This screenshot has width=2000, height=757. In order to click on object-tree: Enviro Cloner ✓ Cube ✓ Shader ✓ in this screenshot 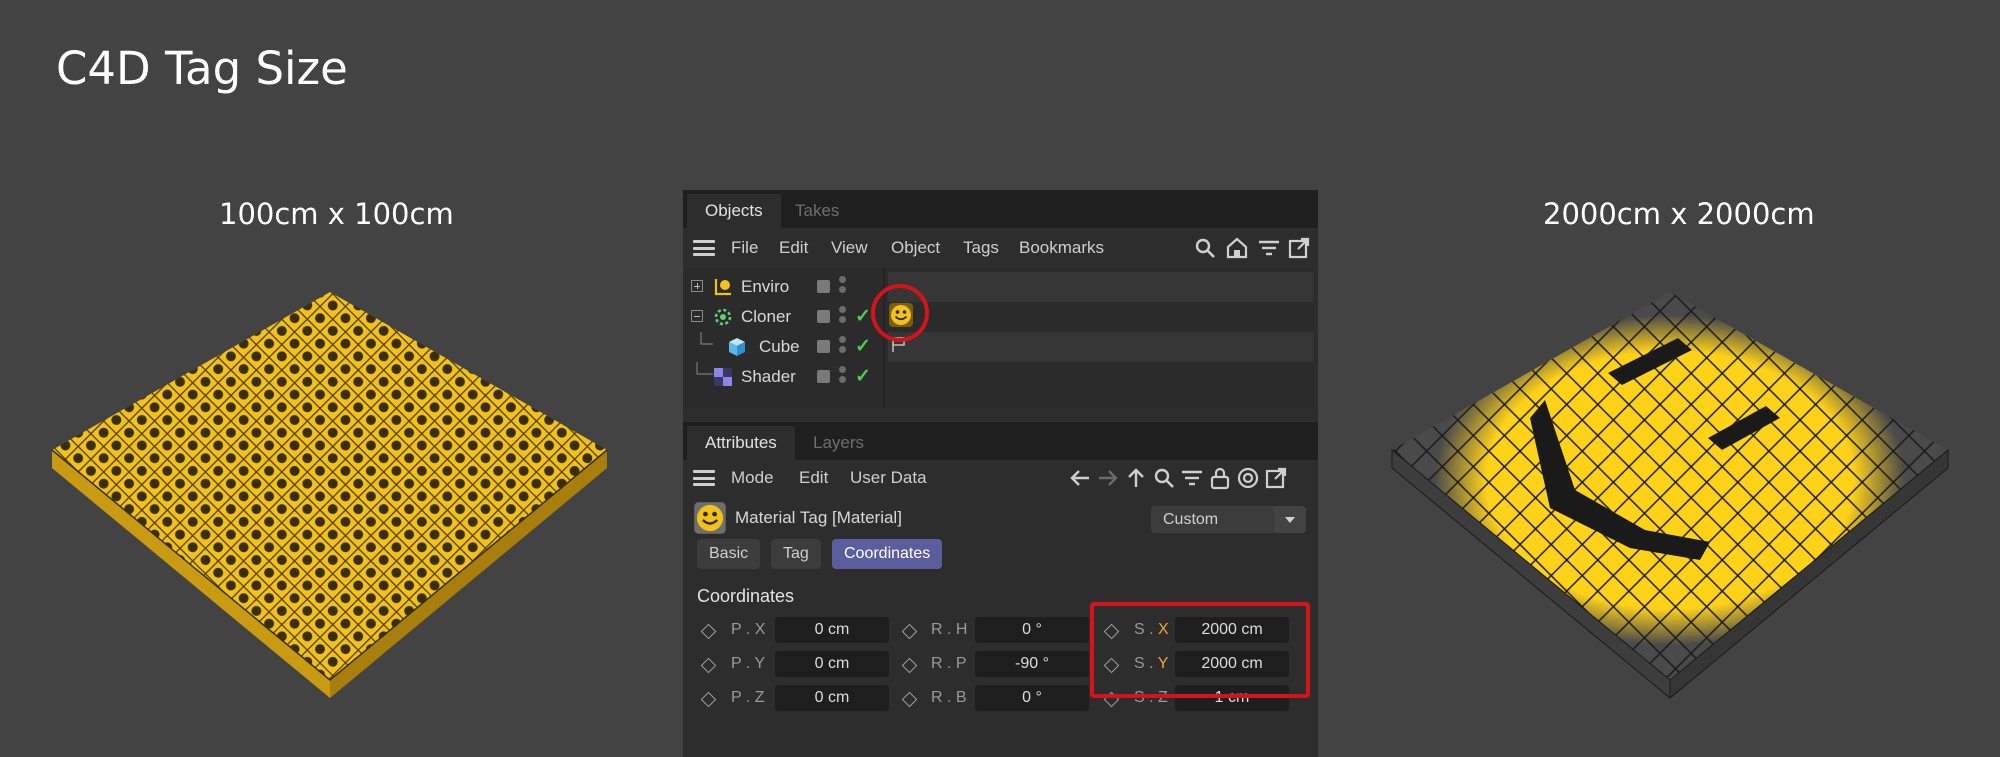, I will do `click(998, 338)`.